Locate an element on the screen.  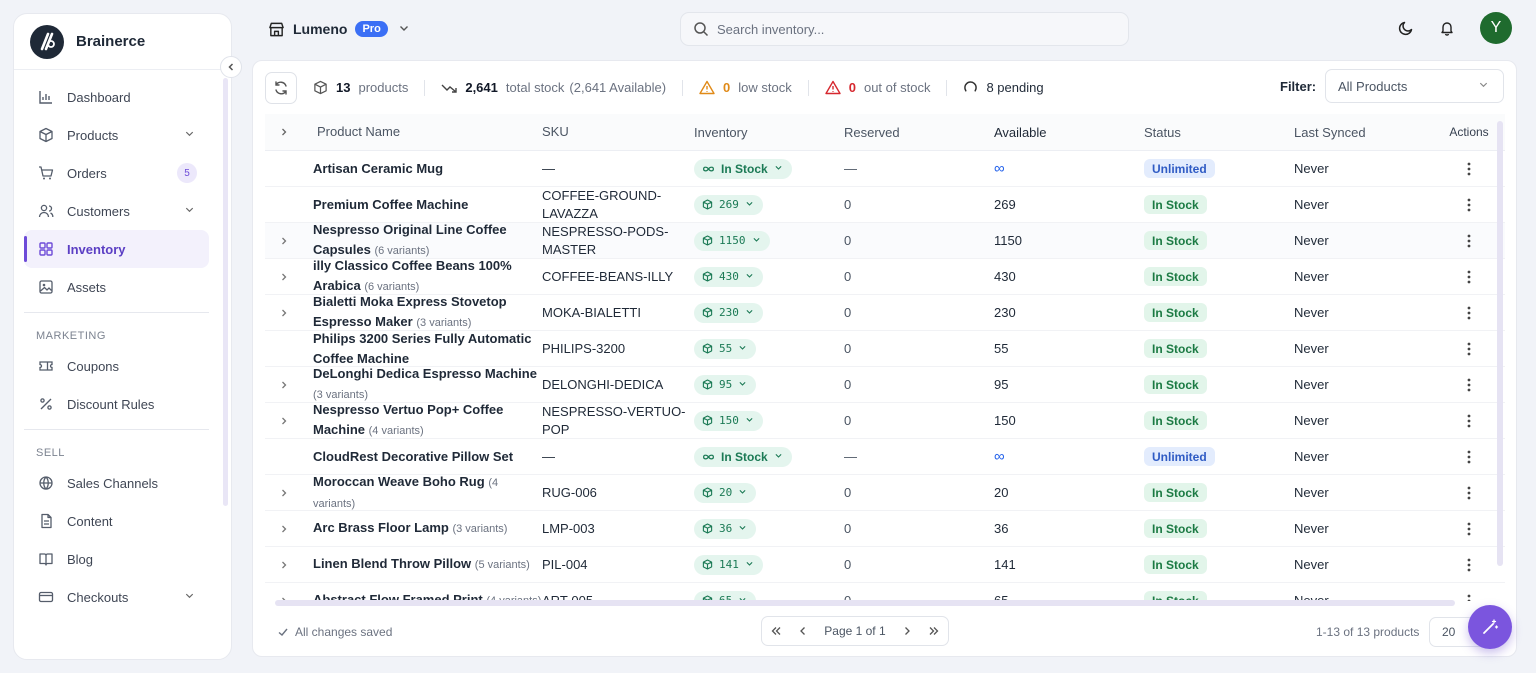
user-avatar: Y is located at coordinates (1496, 28).